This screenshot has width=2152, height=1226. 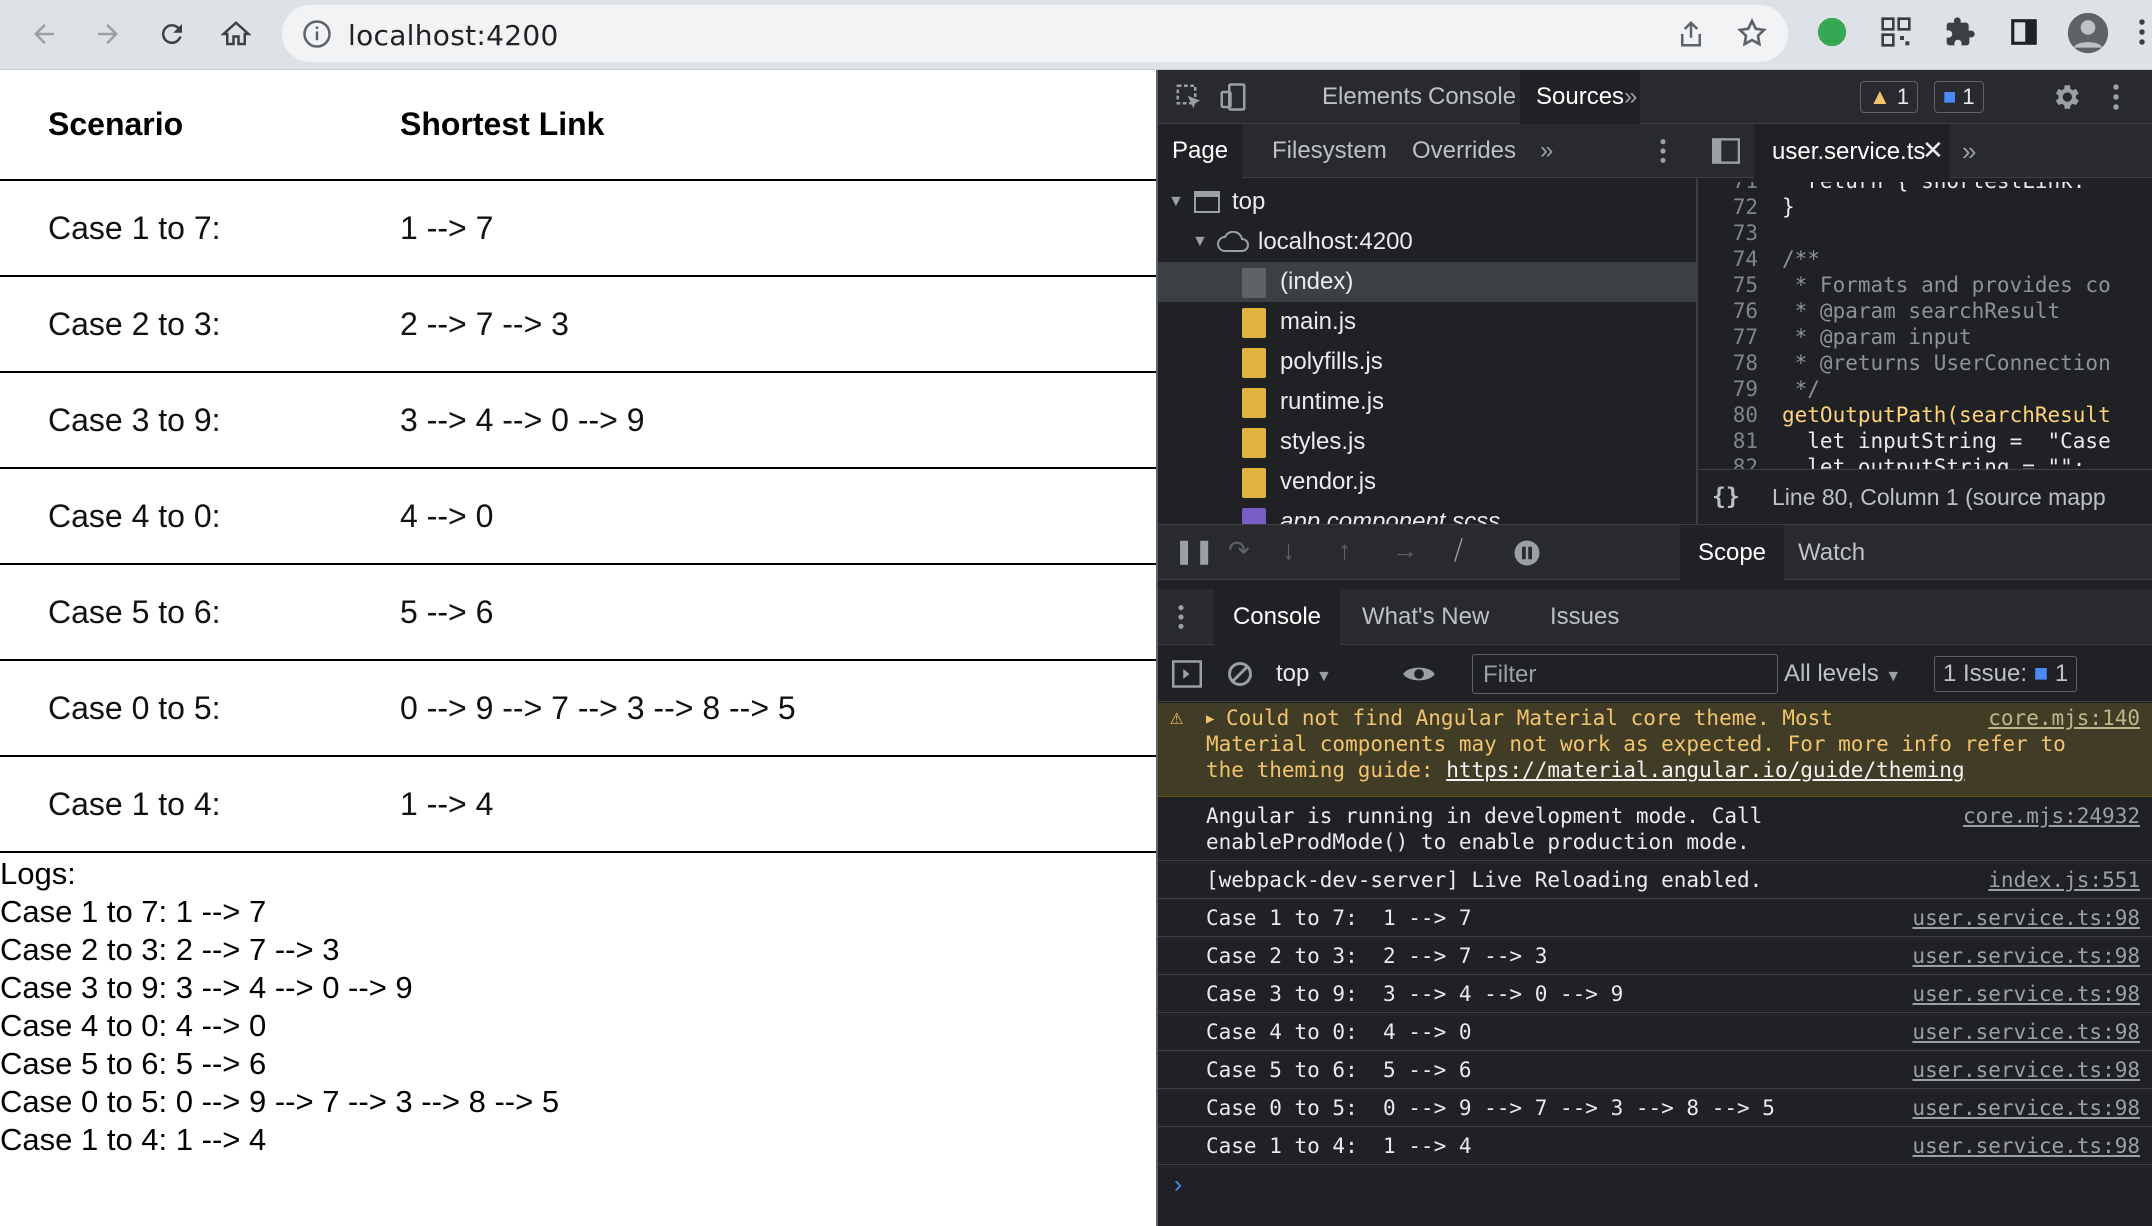 I want to click on side-panel-icon, so click(x=2024, y=32).